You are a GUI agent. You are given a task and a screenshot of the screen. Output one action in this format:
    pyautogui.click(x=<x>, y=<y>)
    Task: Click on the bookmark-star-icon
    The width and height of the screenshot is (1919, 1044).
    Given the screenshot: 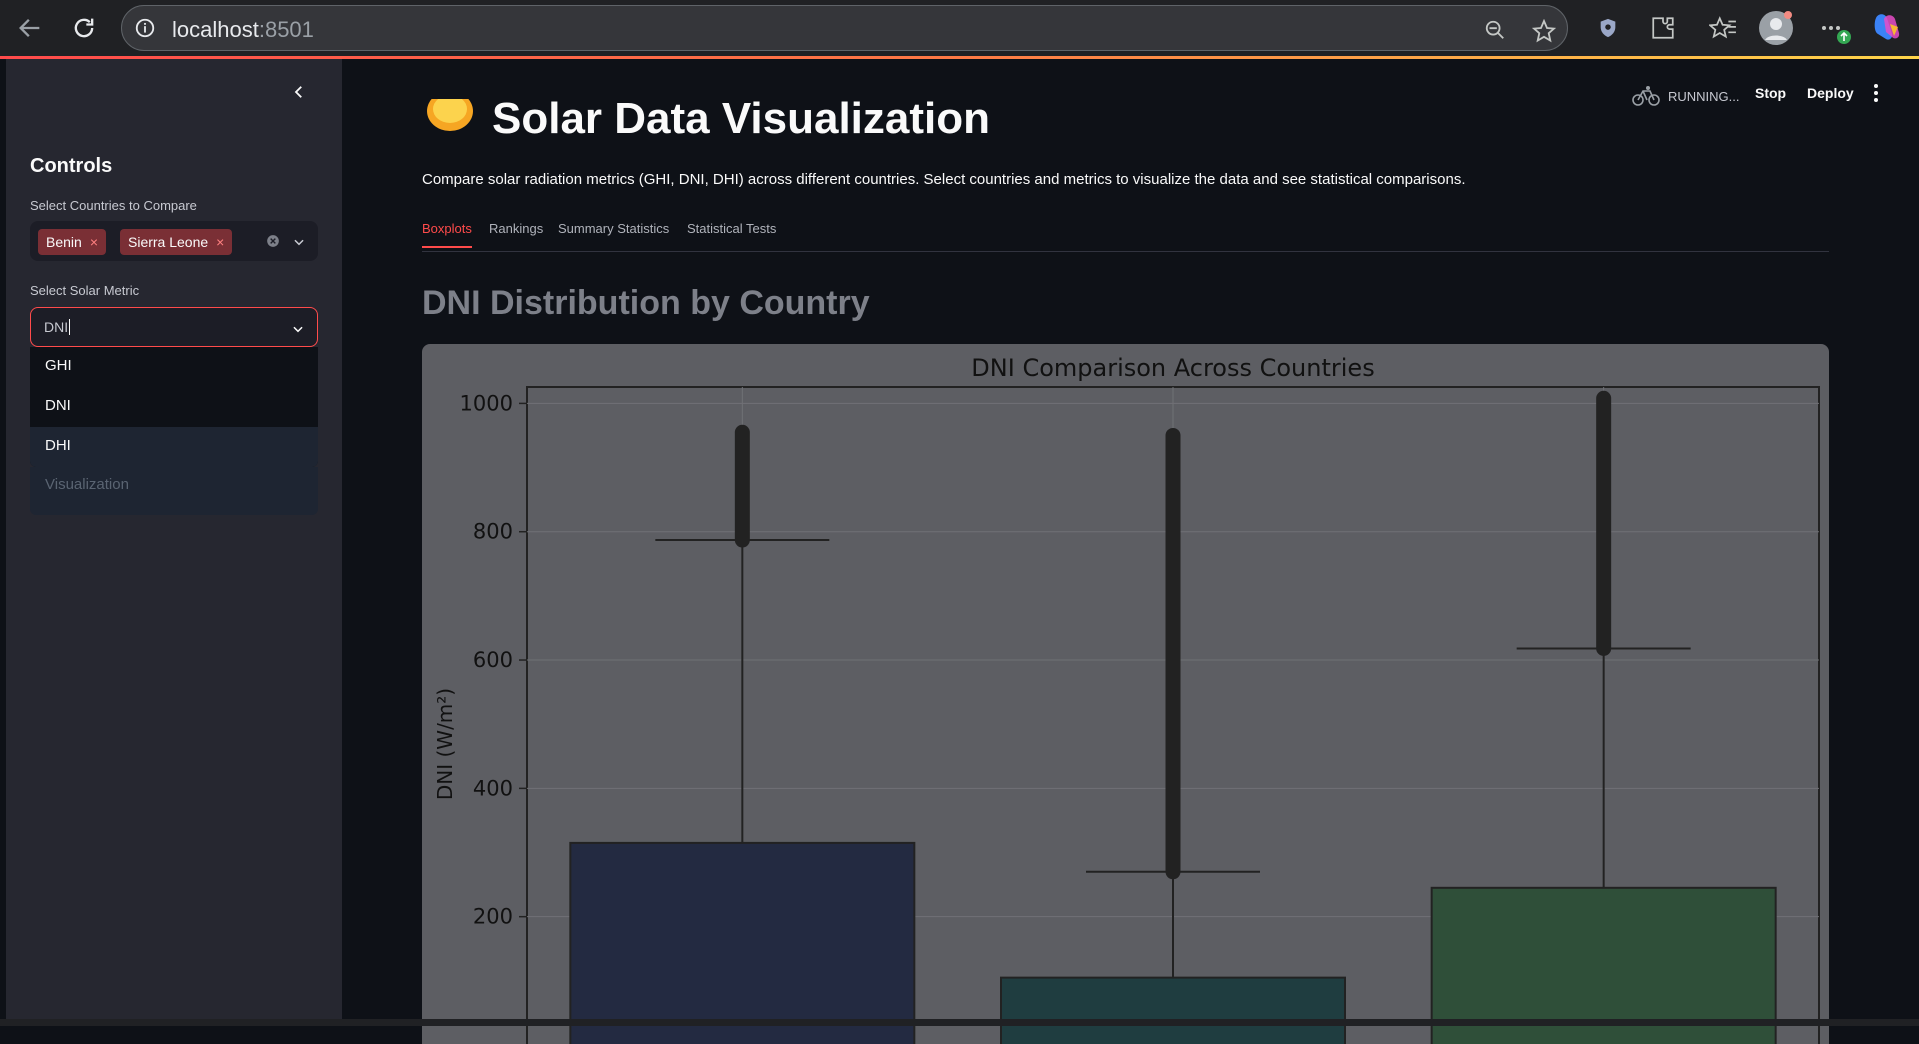 What is the action you would take?
    pyautogui.click(x=1544, y=33)
    